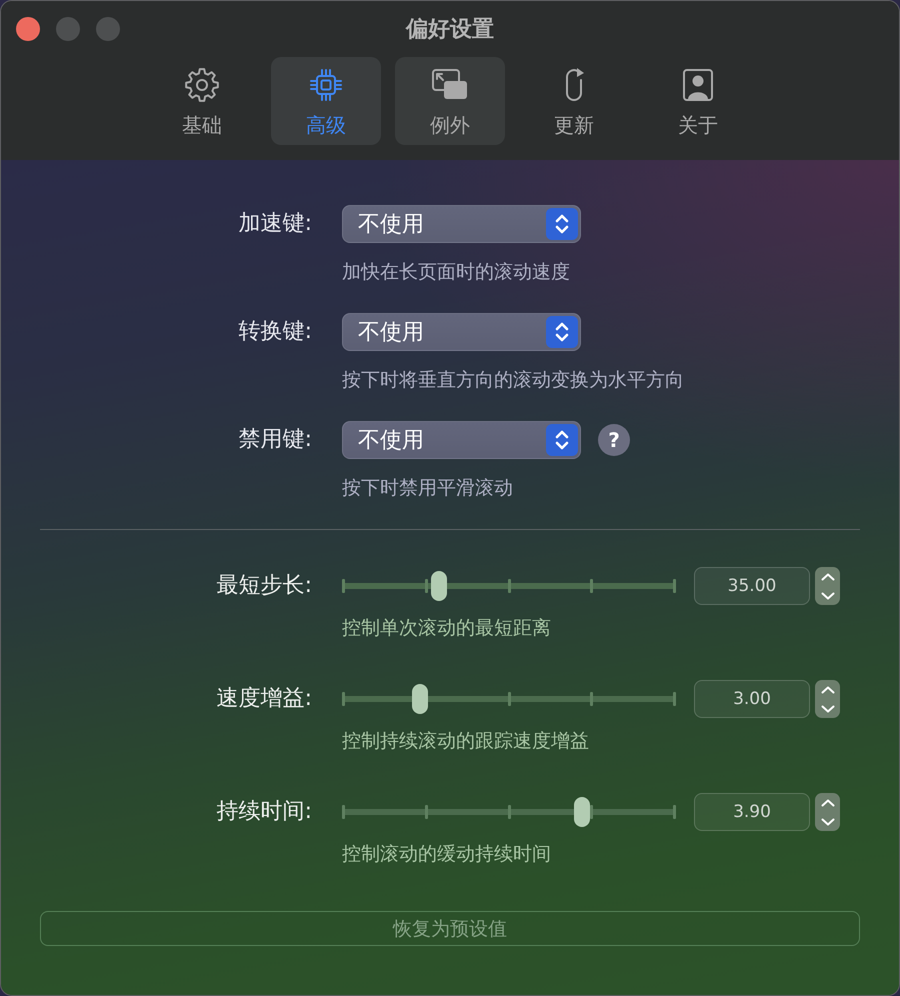  I want to click on window-title: 偏好设置, so click(450, 30).